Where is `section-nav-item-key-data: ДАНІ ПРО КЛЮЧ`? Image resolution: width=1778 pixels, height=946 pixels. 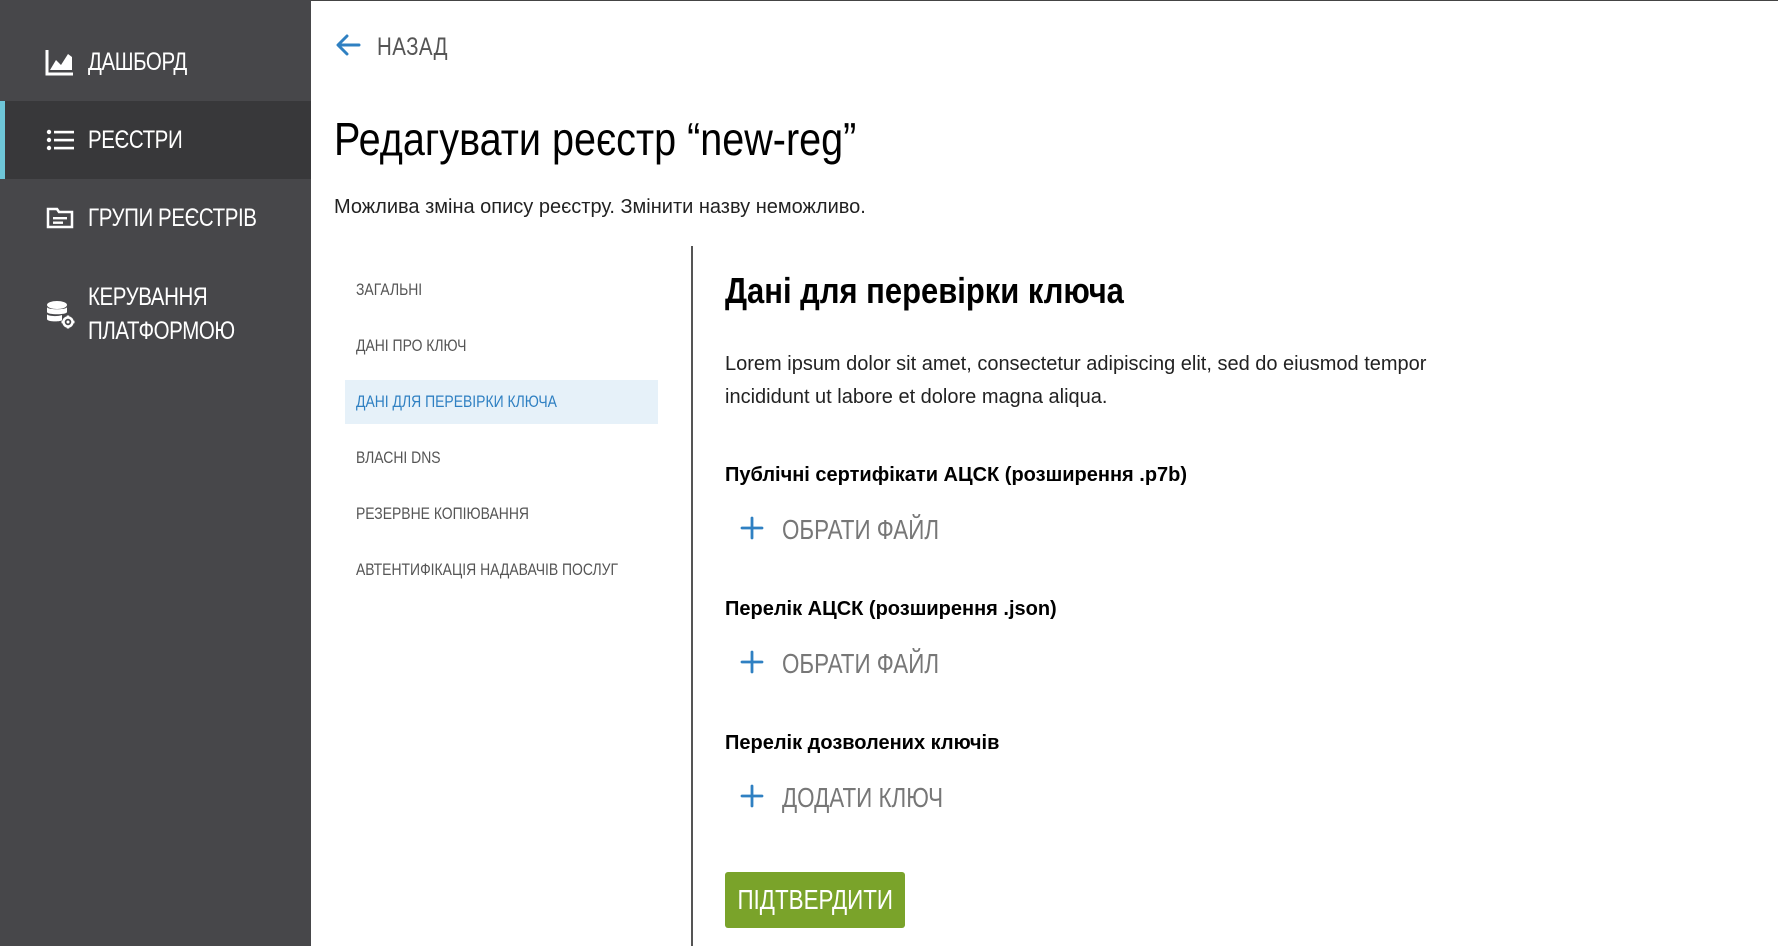
section-nav-item-key-data: ДАНІ ПРО КЛЮЧ is located at coordinates (501, 346).